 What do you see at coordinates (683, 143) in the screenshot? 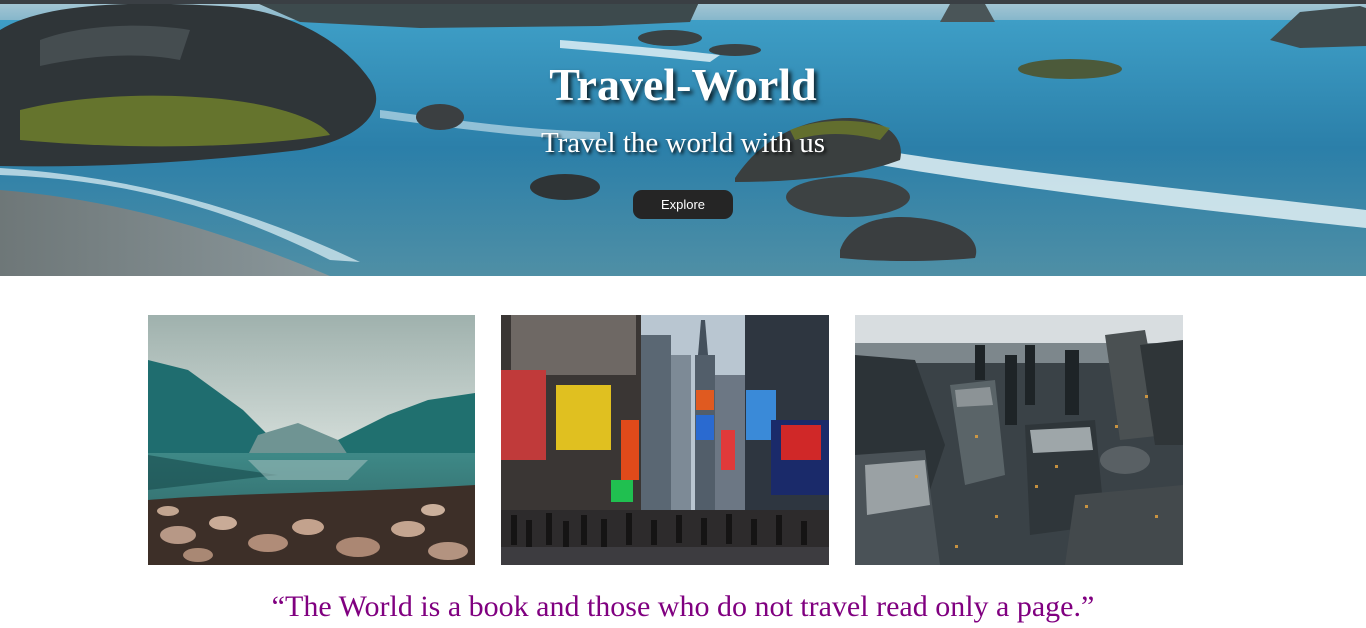
I see `hero-subtitle: Travel the world with us` at bounding box center [683, 143].